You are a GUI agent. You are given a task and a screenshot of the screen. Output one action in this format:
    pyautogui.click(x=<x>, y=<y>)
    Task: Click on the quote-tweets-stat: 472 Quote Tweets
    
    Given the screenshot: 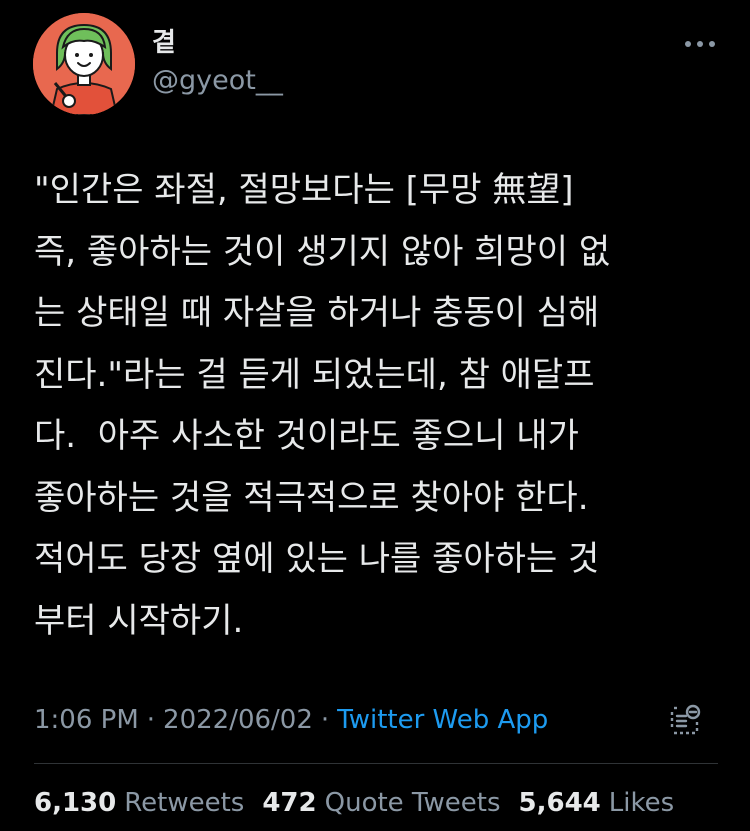 What is the action you would take?
    pyautogui.click(x=381, y=803)
    